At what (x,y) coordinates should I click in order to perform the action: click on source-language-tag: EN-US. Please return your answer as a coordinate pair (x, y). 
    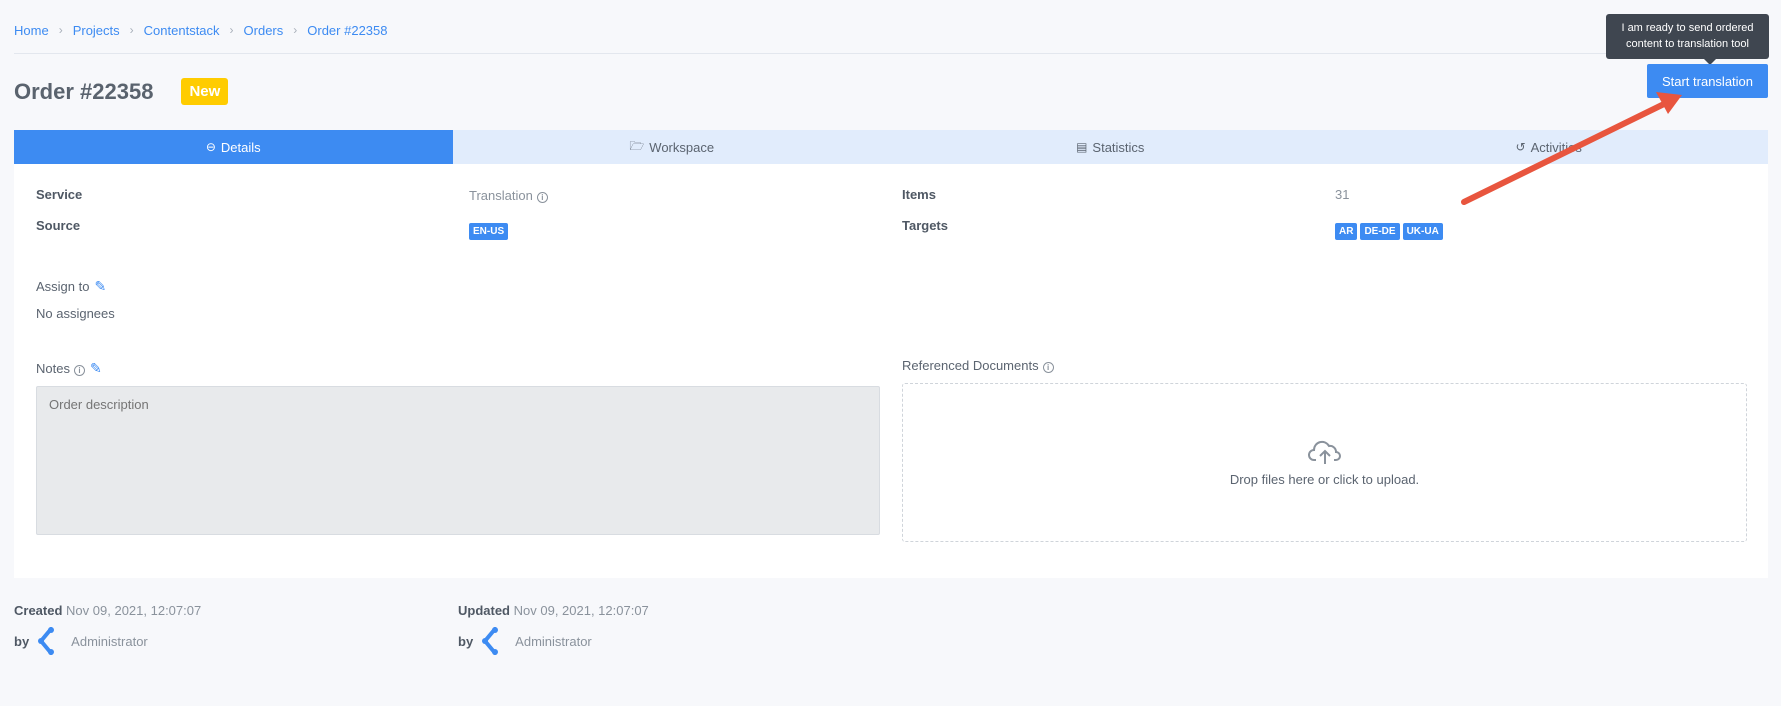
    Looking at the image, I should click on (489, 231).